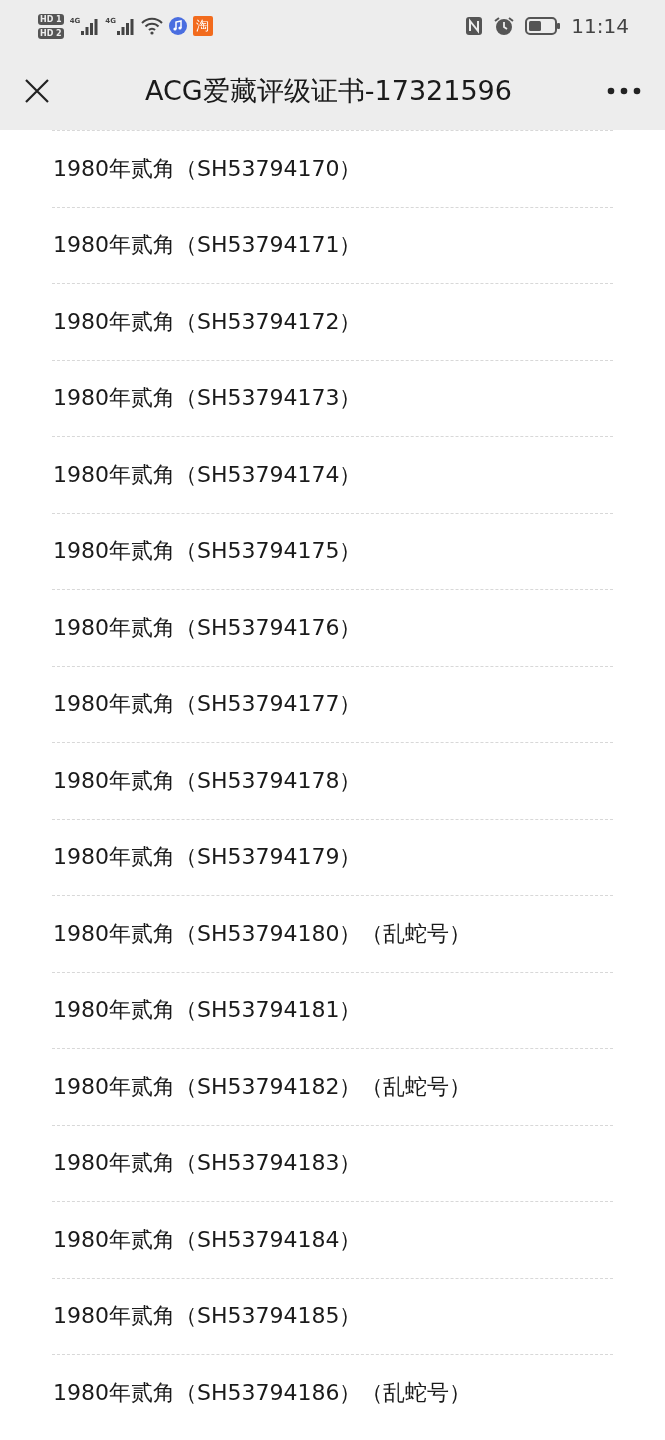 This screenshot has width=665, height=1440. Describe the element at coordinates (177, 26) in the screenshot. I see `music-icon` at that location.